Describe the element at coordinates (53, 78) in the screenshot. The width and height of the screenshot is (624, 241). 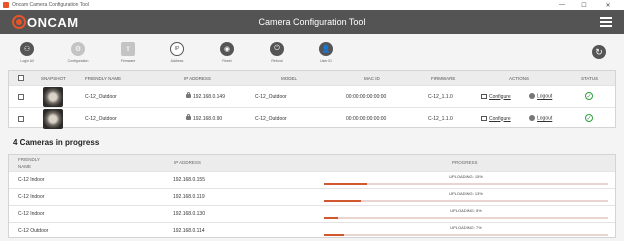
I see `col-snapshot: SNAPSHOT` at that location.